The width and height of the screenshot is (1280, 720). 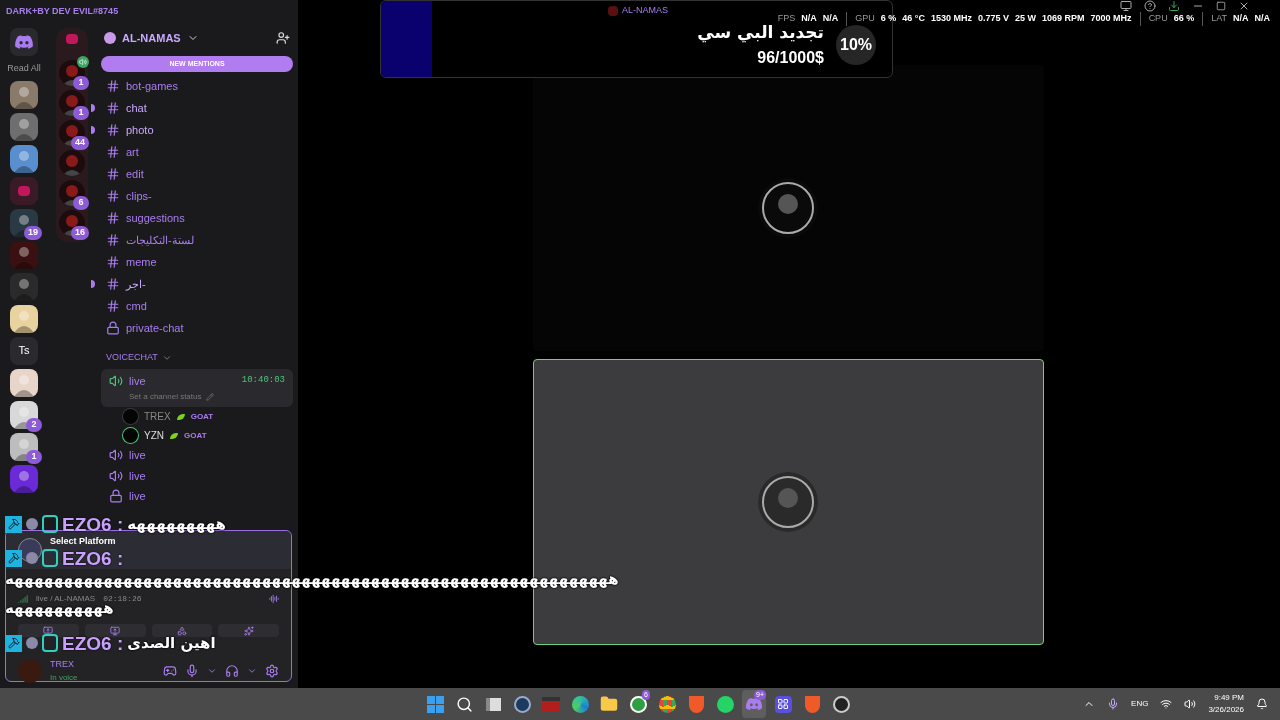 What do you see at coordinates (1229, 698) in the screenshot?
I see `clock-time: 9:49 PM` at bounding box center [1229, 698].